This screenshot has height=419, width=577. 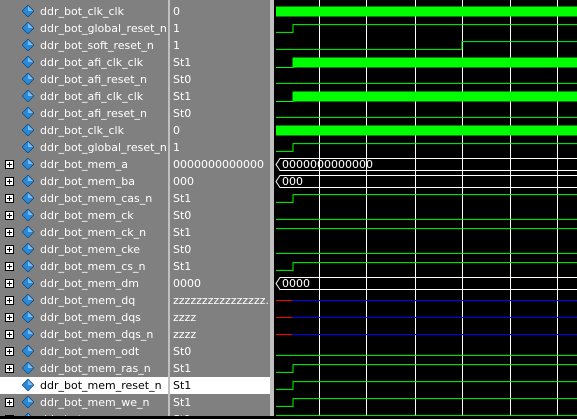 I want to click on clock-fill, so click(x=426, y=11).